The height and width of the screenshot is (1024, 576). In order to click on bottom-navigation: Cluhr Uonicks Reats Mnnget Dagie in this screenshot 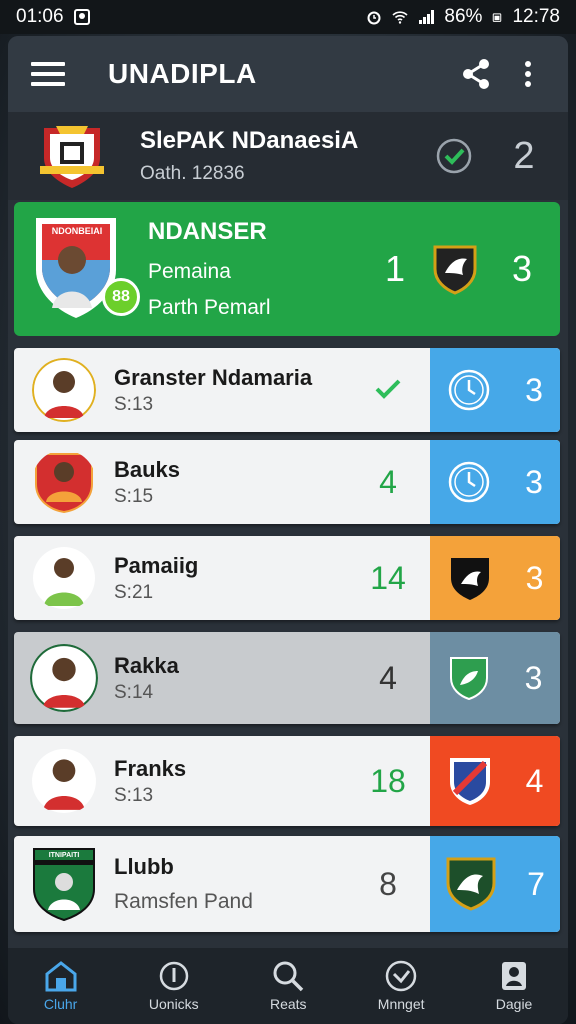, I will do `click(288, 986)`.